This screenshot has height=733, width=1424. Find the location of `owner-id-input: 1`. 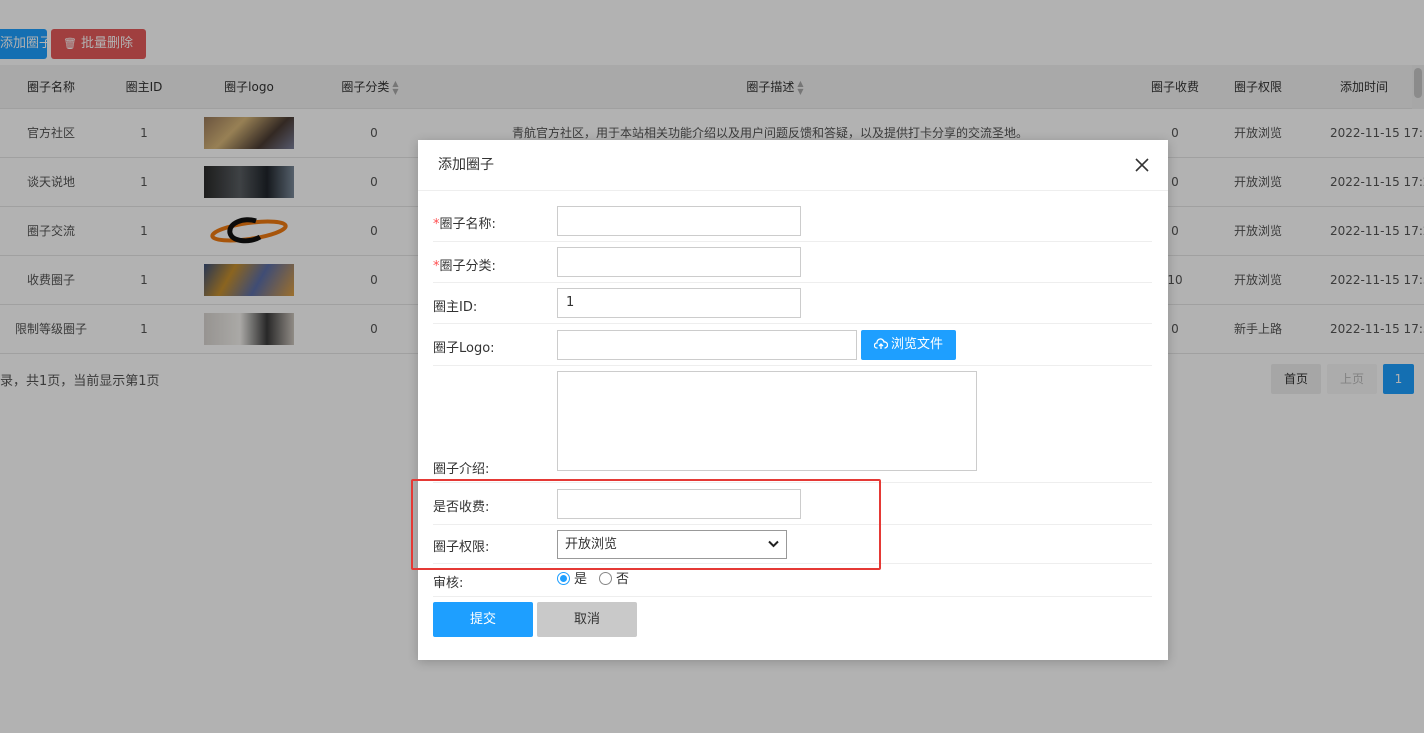

owner-id-input: 1 is located at coordinates (679, 303).